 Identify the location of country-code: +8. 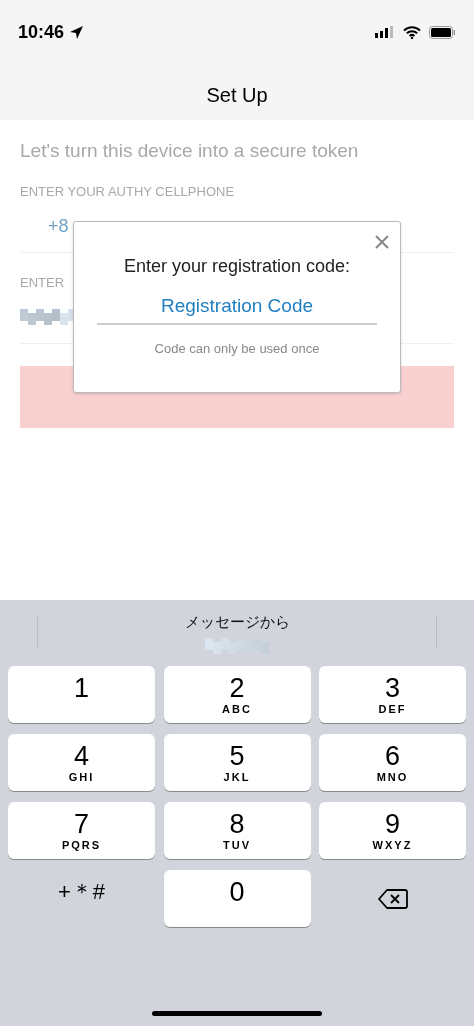
(58, 226).